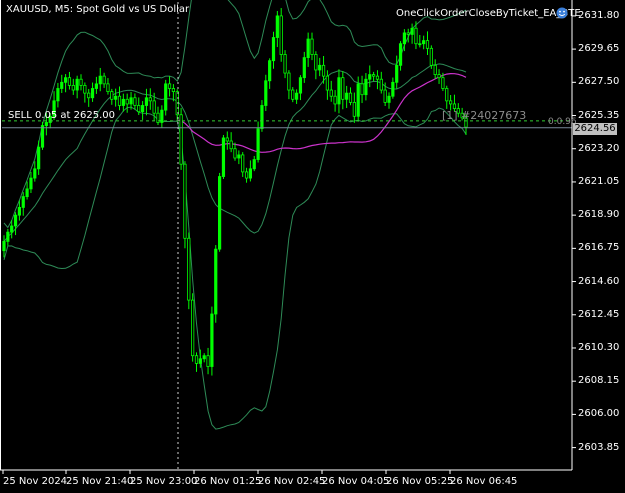 This screenshot has width=625, height=493. I want to click on y-tick-label: 2606.00, so click(599, 414).